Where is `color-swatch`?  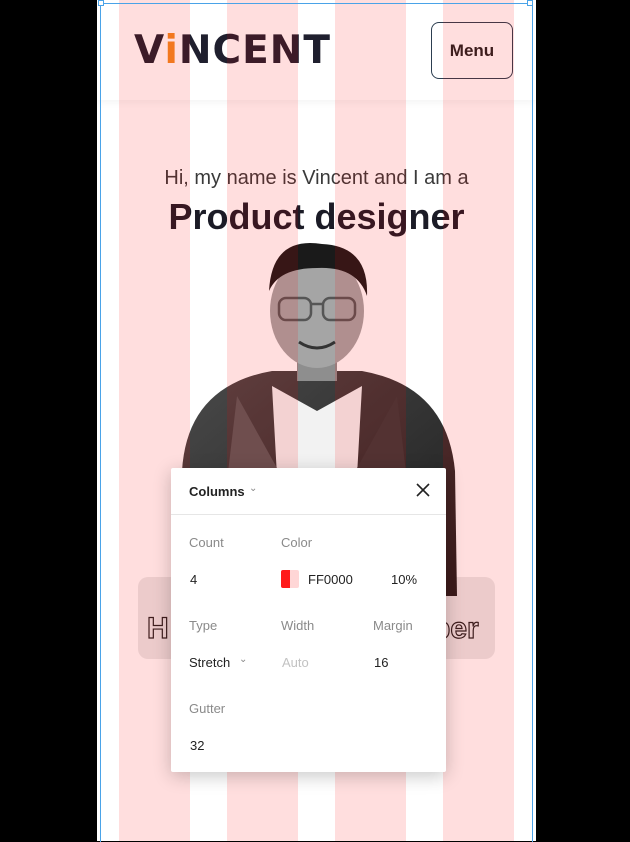
color-swatch is located at coordinates (290, 579).